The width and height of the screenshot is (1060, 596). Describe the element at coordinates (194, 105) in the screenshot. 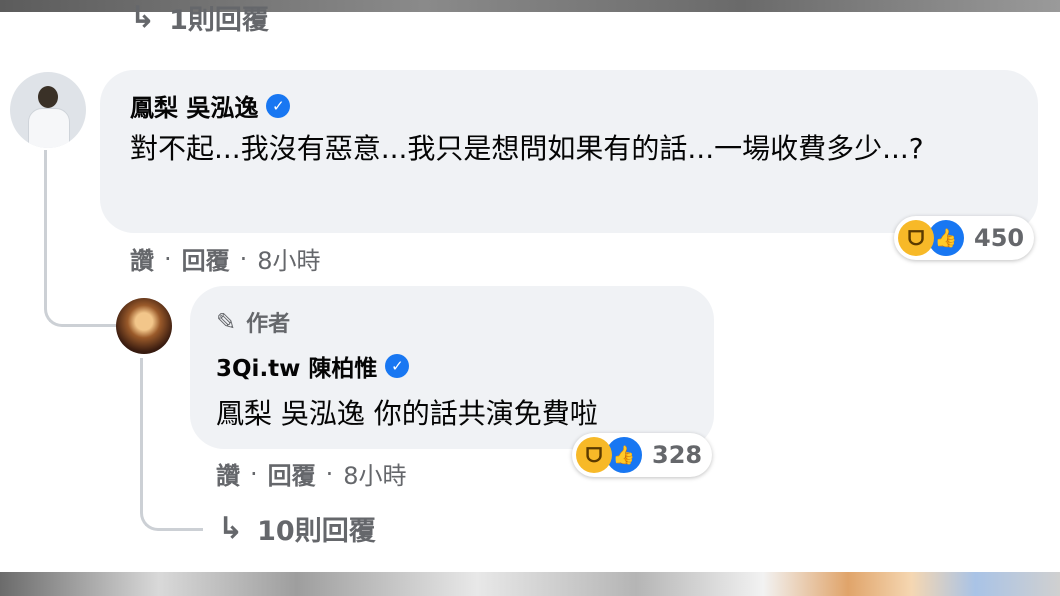

I see `author-name: 鳳梨 吳泓逸` at that location.